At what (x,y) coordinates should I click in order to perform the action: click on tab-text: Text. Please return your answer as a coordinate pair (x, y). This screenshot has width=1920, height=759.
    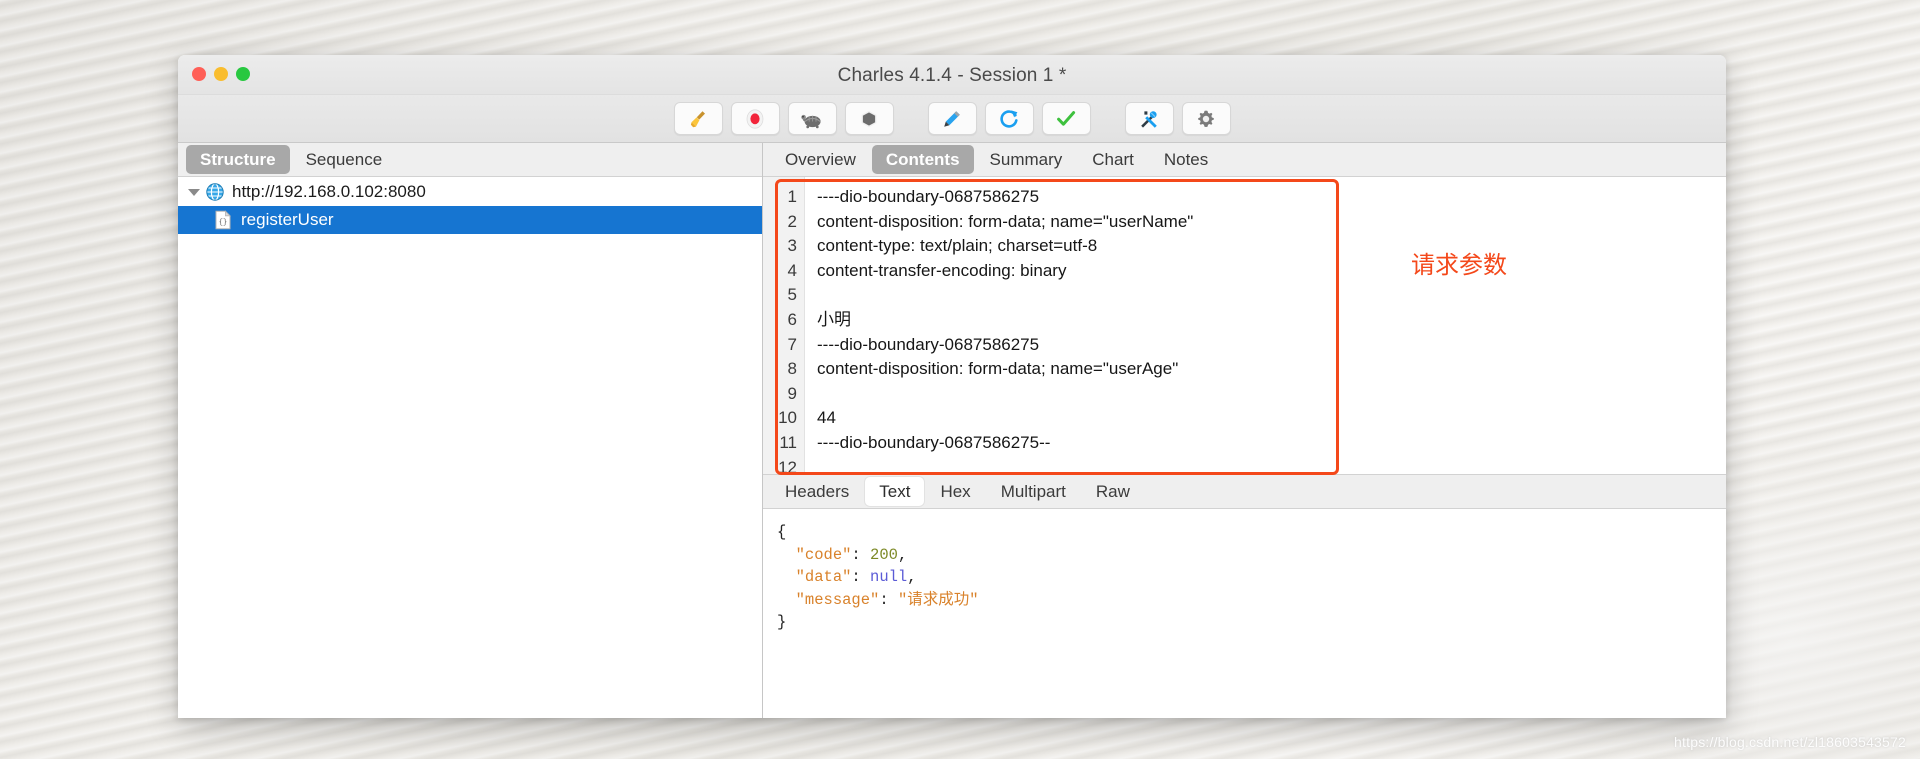
    Looking at the image, I should click on (895, 491).